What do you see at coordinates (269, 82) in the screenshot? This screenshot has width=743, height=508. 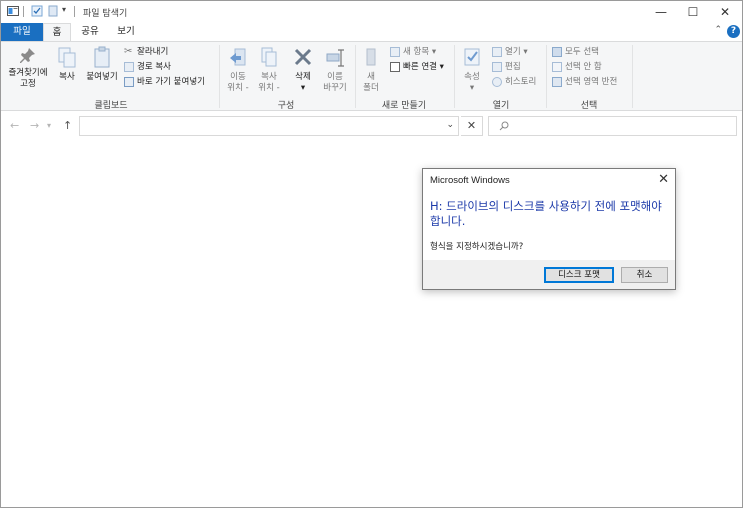 I see `copy-to-label: 복사 위치 -` at bounding box center [269, 82].